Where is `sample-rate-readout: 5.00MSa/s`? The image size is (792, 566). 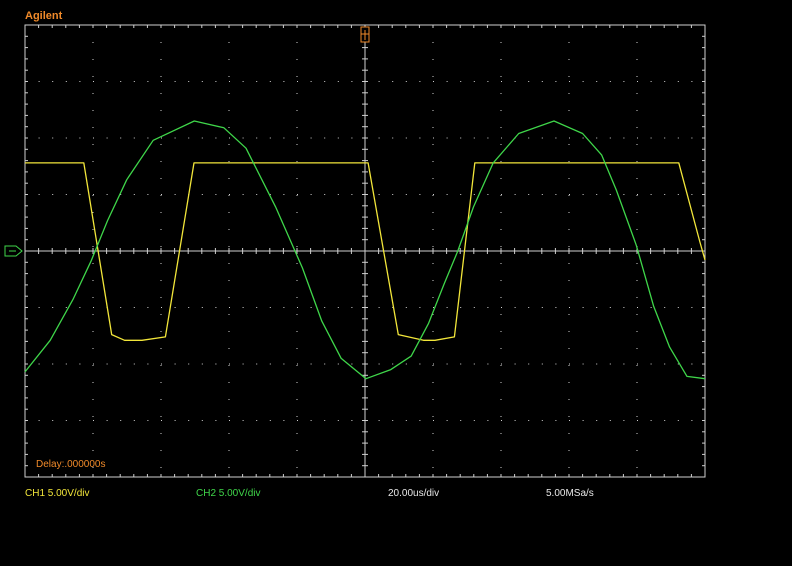
sample-rate-readout: 5.00MSa/s is located at coordinates (570, 493).